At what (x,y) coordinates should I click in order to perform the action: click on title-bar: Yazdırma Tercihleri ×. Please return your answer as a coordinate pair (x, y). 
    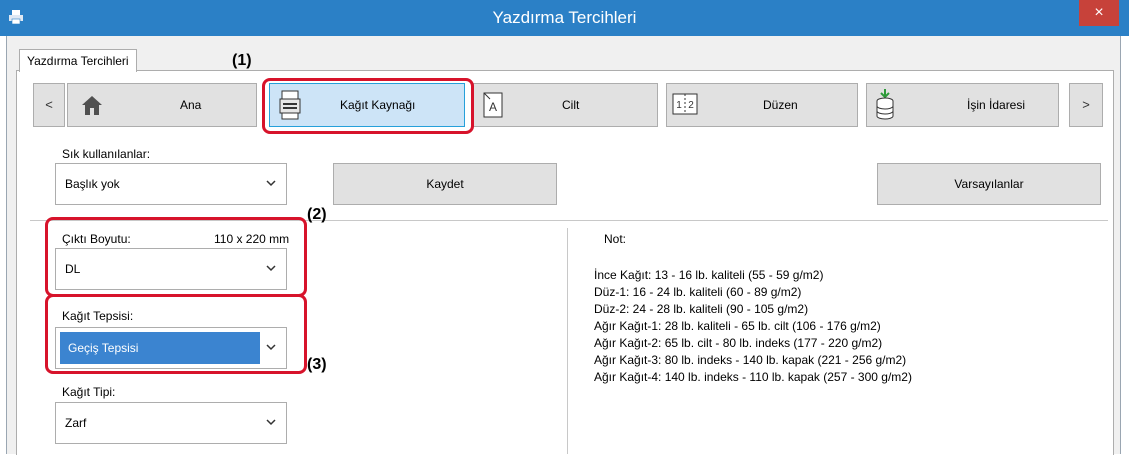
    Looking at the image, I should click on (564, 18).